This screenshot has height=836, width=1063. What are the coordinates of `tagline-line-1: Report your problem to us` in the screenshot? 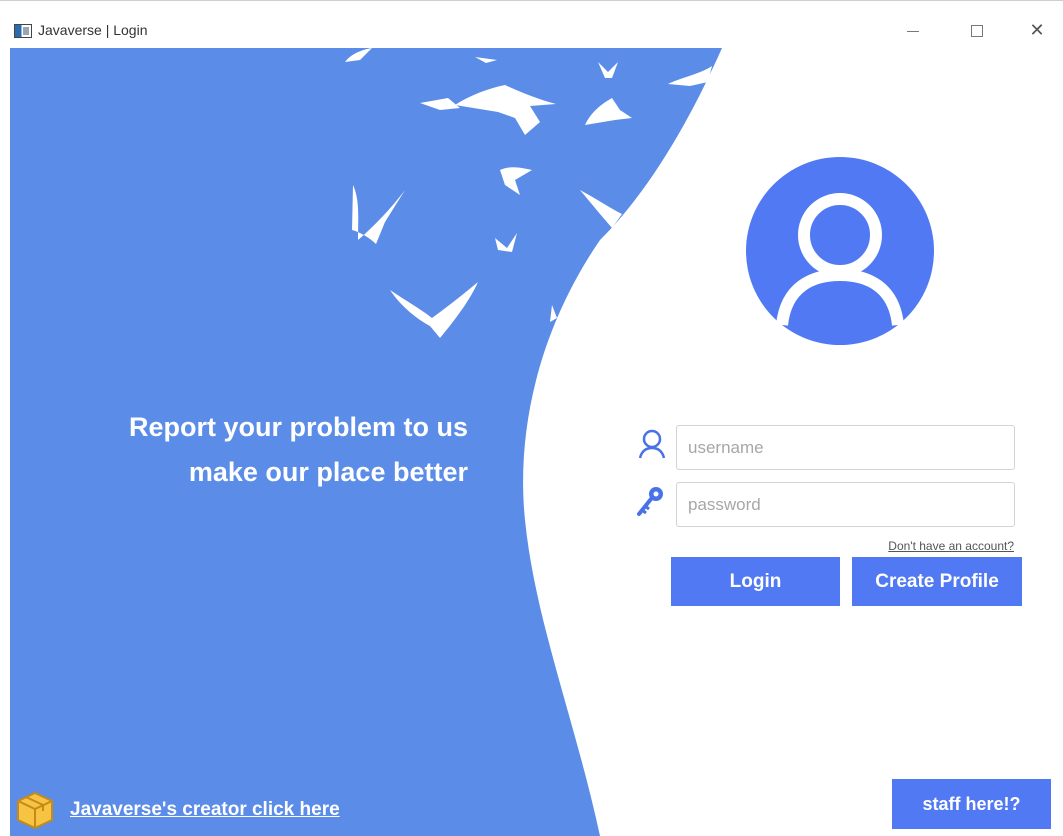 It's located at (298, 427).